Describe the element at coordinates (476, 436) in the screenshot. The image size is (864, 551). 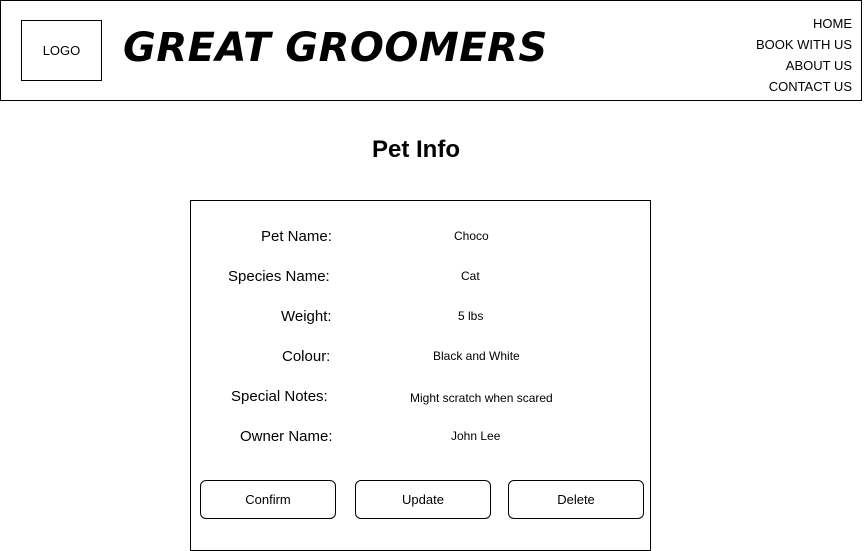
I see `owner-name-value: John Lee` at that location.